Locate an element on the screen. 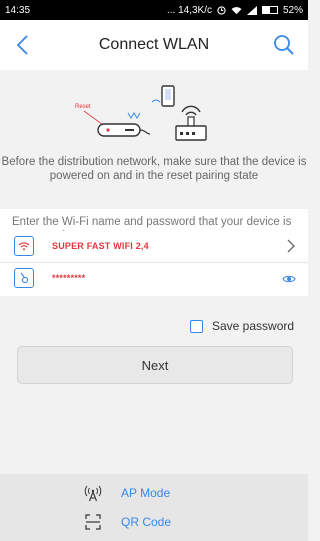 The width and height of the screenshot is (320, 541). status-bar: 14:35 ... 14,3K/c 52% is located at coordinates (154, 10).